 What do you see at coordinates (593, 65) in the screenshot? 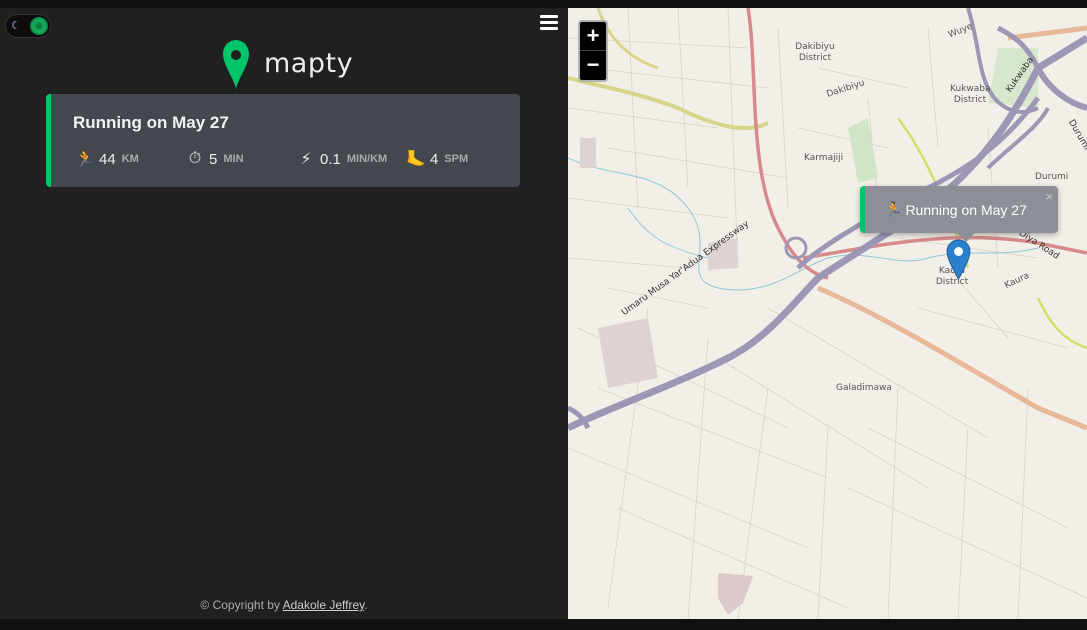
I see `zoom-out-button: −` at bounding box center [593, 65].